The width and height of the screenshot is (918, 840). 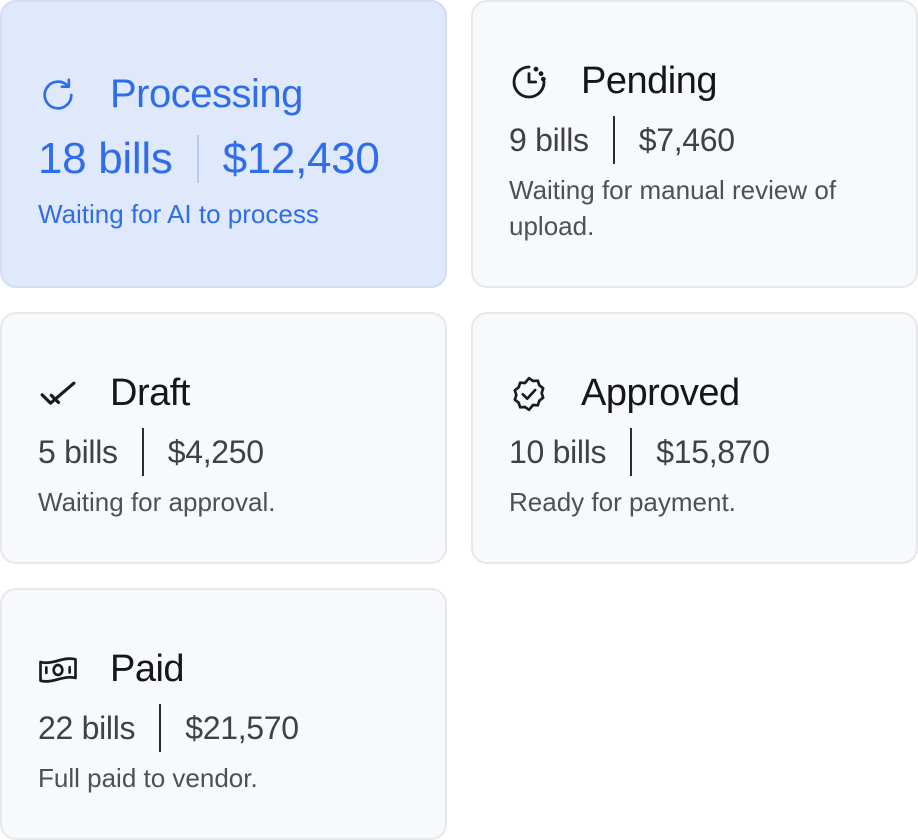 What do you see at coordinates (157, 502) in the screenshot?
I see `card-description: Waiting for approval.` at bounding box center [157, 502].